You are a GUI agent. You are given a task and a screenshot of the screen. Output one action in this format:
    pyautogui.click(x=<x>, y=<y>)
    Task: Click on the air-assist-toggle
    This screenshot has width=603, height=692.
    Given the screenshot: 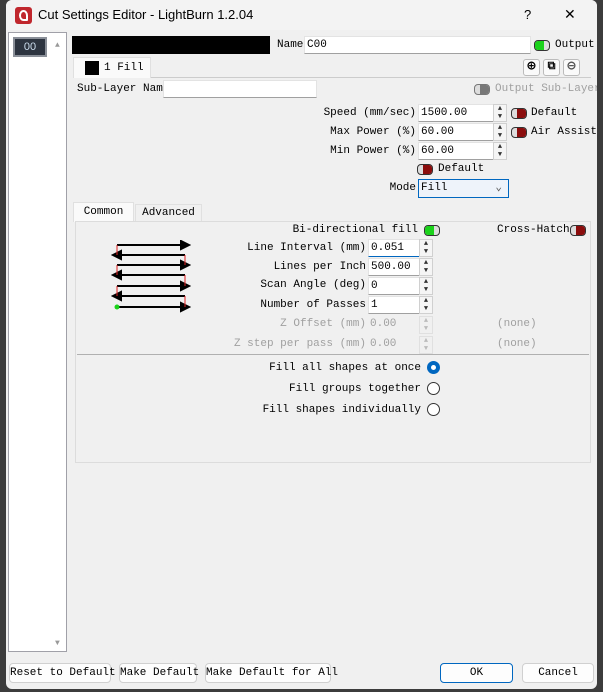 What is the action you would take?
    pyautogui.click(x=519, y=132)
    